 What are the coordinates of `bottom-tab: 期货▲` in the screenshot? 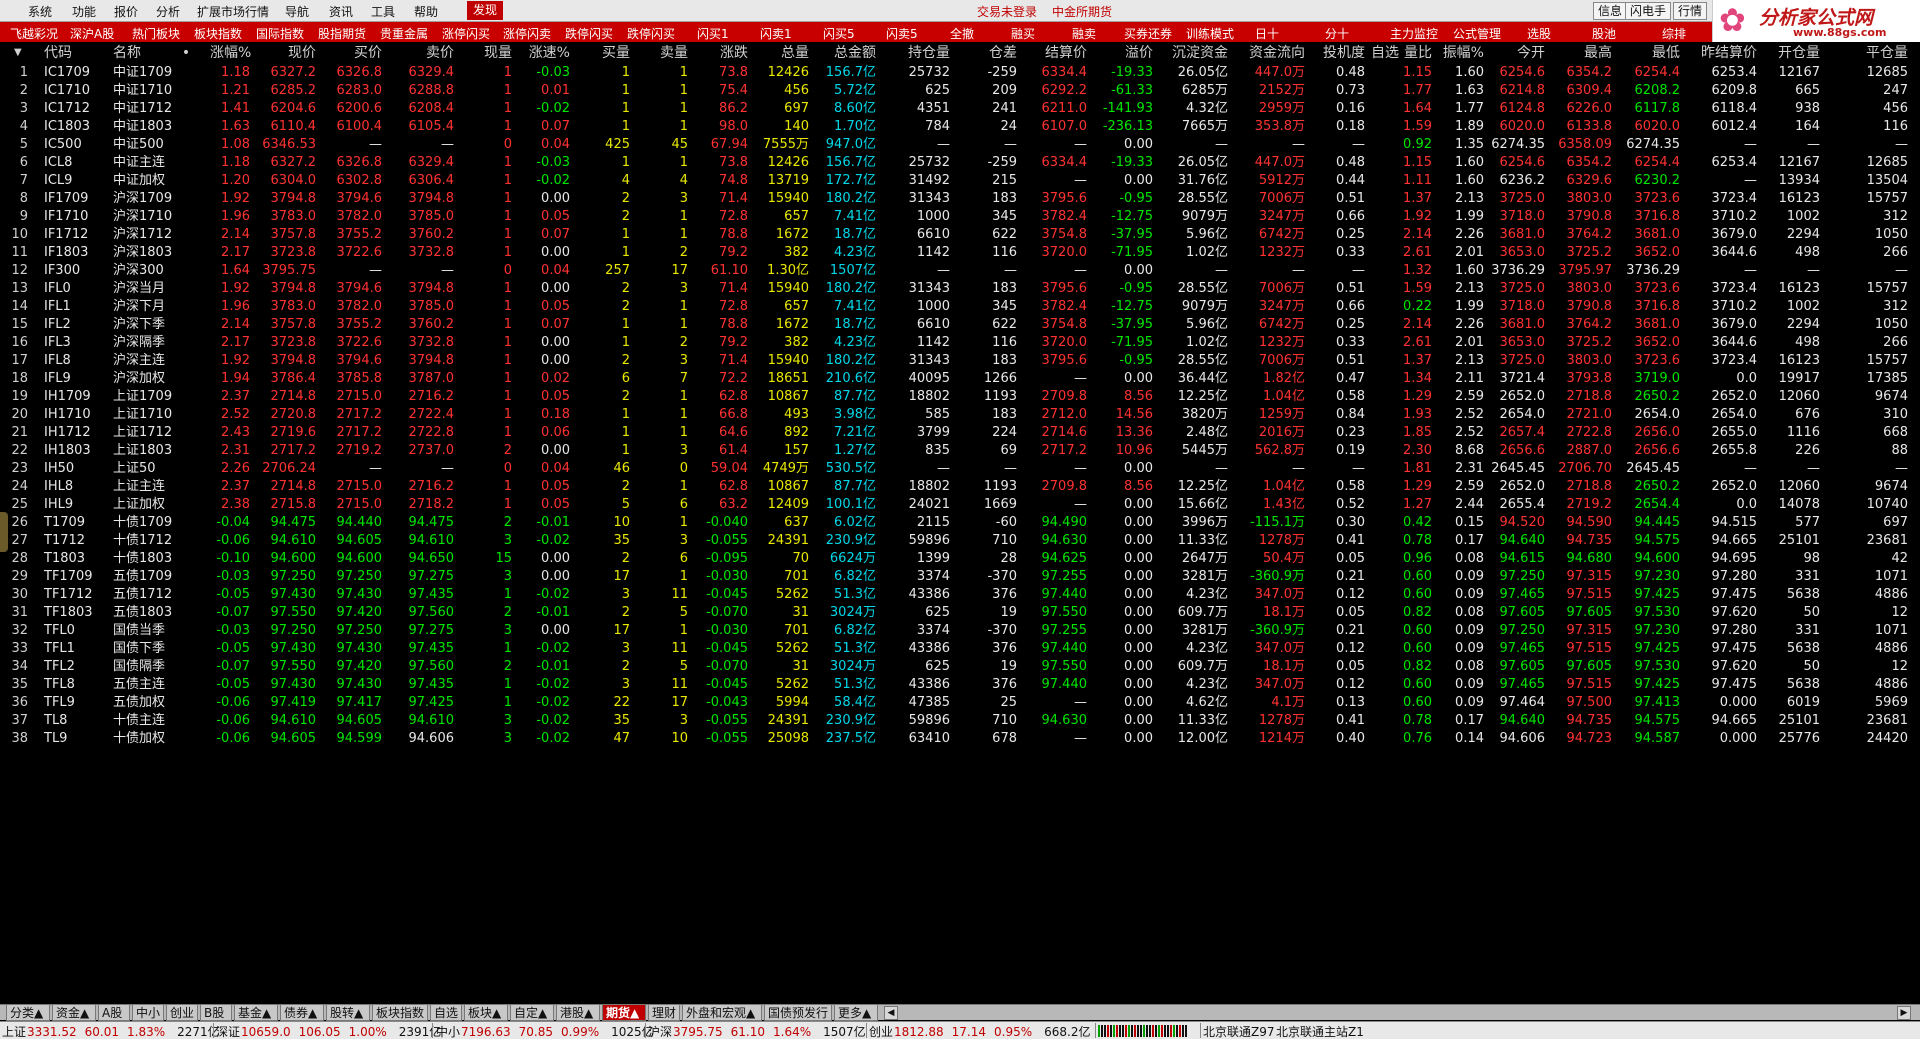 It's located at (624, 1013).